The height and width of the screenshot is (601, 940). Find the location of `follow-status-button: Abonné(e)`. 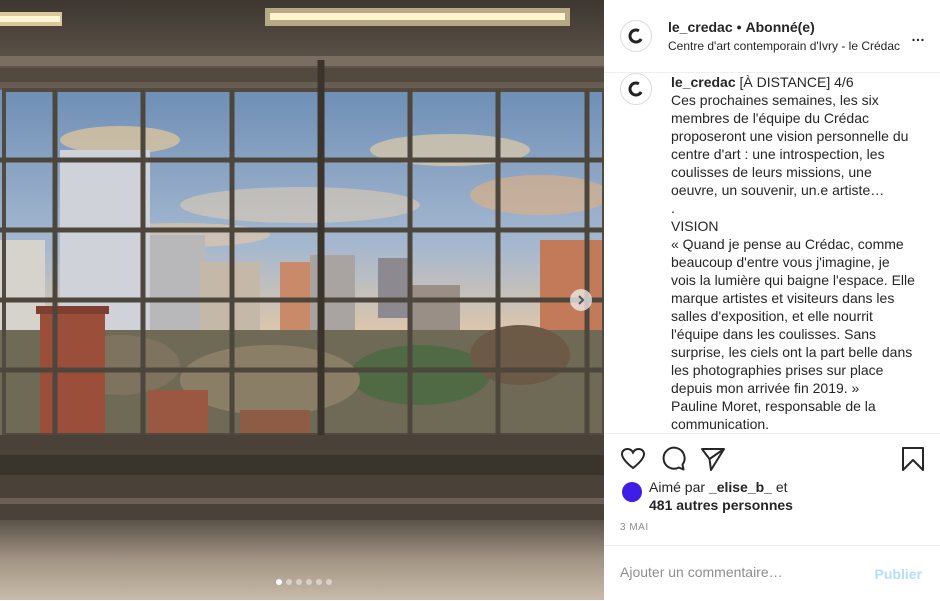

follow-status-button: Abonné(e) is located at coordinates (780, 27).